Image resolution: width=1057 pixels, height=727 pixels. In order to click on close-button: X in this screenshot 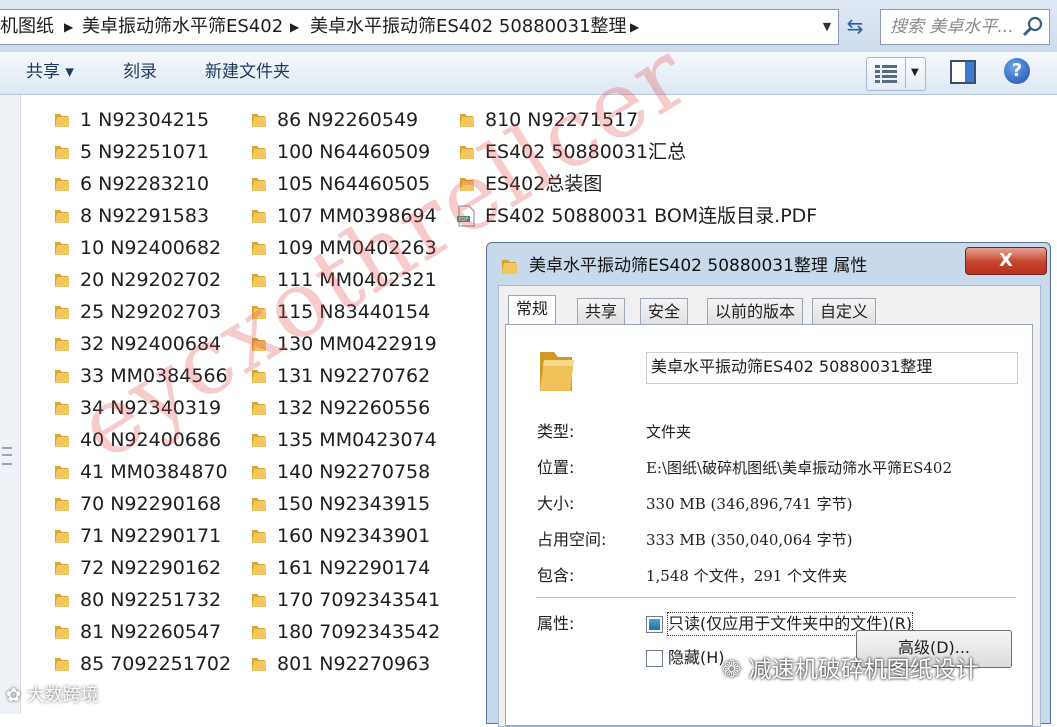, I will do `click(1006, 261)`.